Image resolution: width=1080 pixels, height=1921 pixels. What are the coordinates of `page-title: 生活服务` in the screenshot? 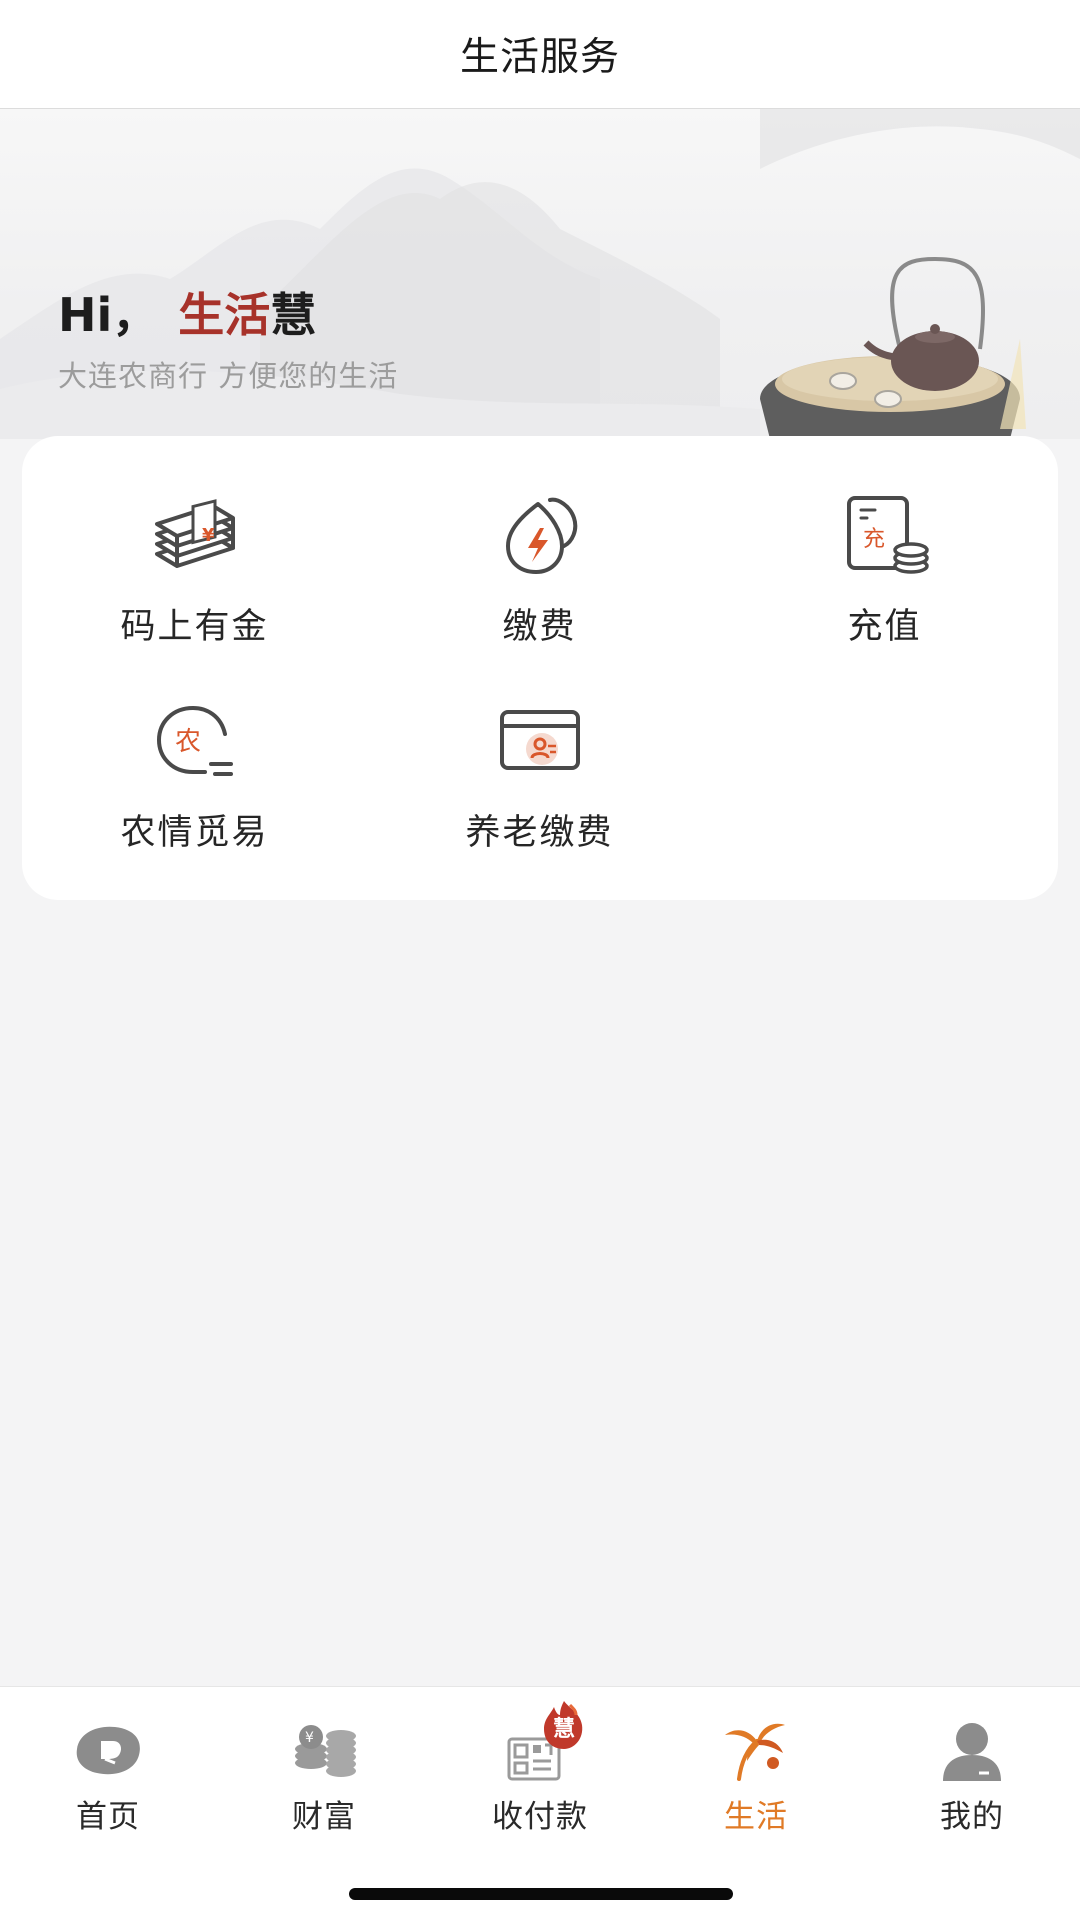 It's located at (539, 57).